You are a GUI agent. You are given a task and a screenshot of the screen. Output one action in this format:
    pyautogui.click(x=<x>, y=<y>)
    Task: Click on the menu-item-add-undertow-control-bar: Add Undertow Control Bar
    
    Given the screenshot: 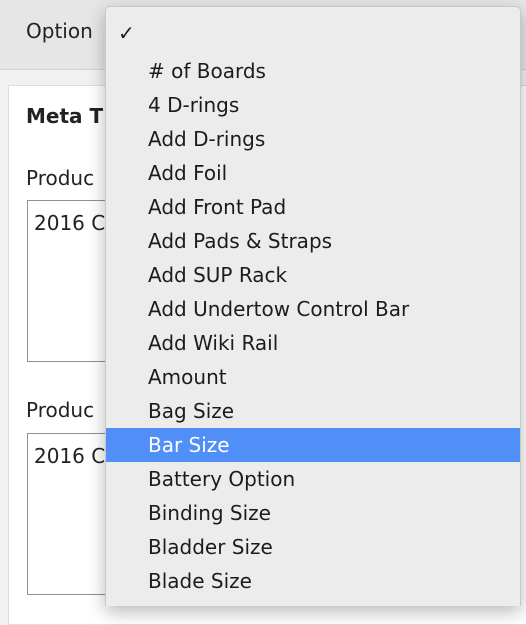 What is the action you would take?
    pyautogui.click(x=313, y=309)
    